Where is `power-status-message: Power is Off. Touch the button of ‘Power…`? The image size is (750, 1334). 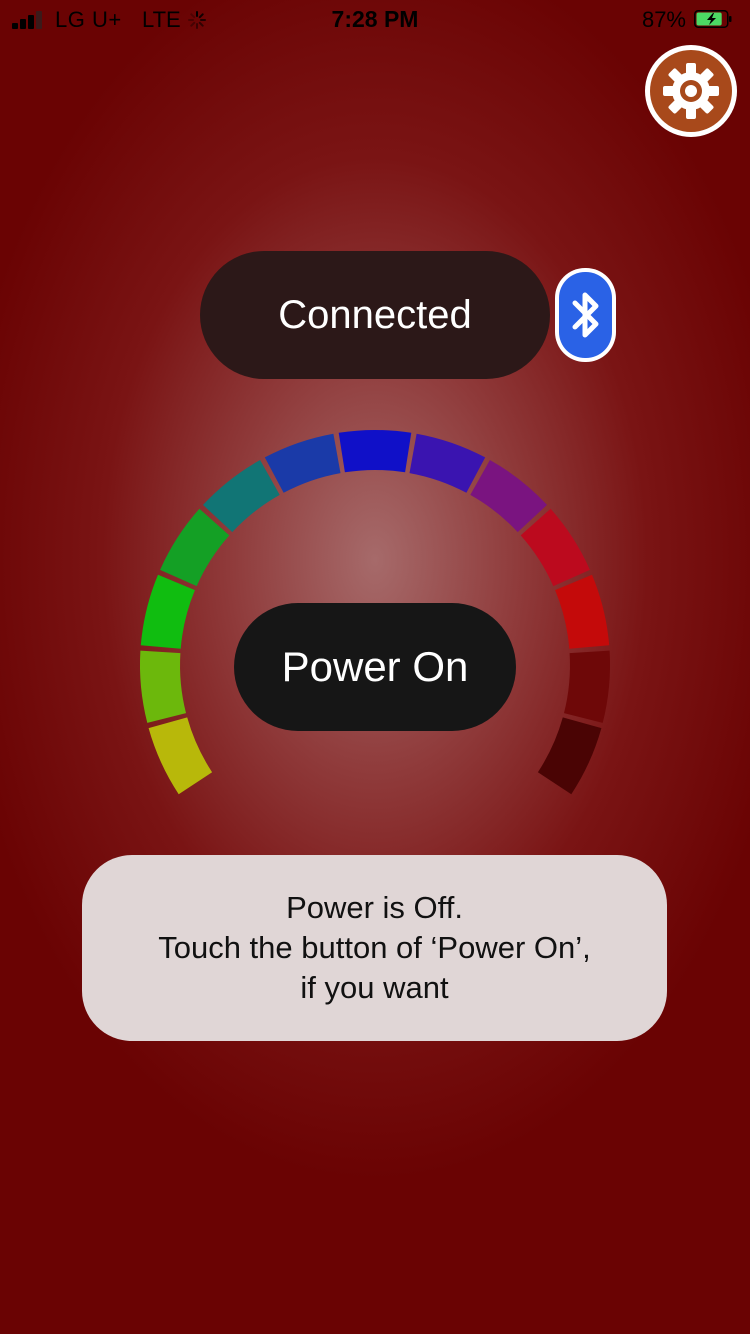 power-status-message: Power is Off. Touch the button of ‘Power… is located at coordinates (374, 948).